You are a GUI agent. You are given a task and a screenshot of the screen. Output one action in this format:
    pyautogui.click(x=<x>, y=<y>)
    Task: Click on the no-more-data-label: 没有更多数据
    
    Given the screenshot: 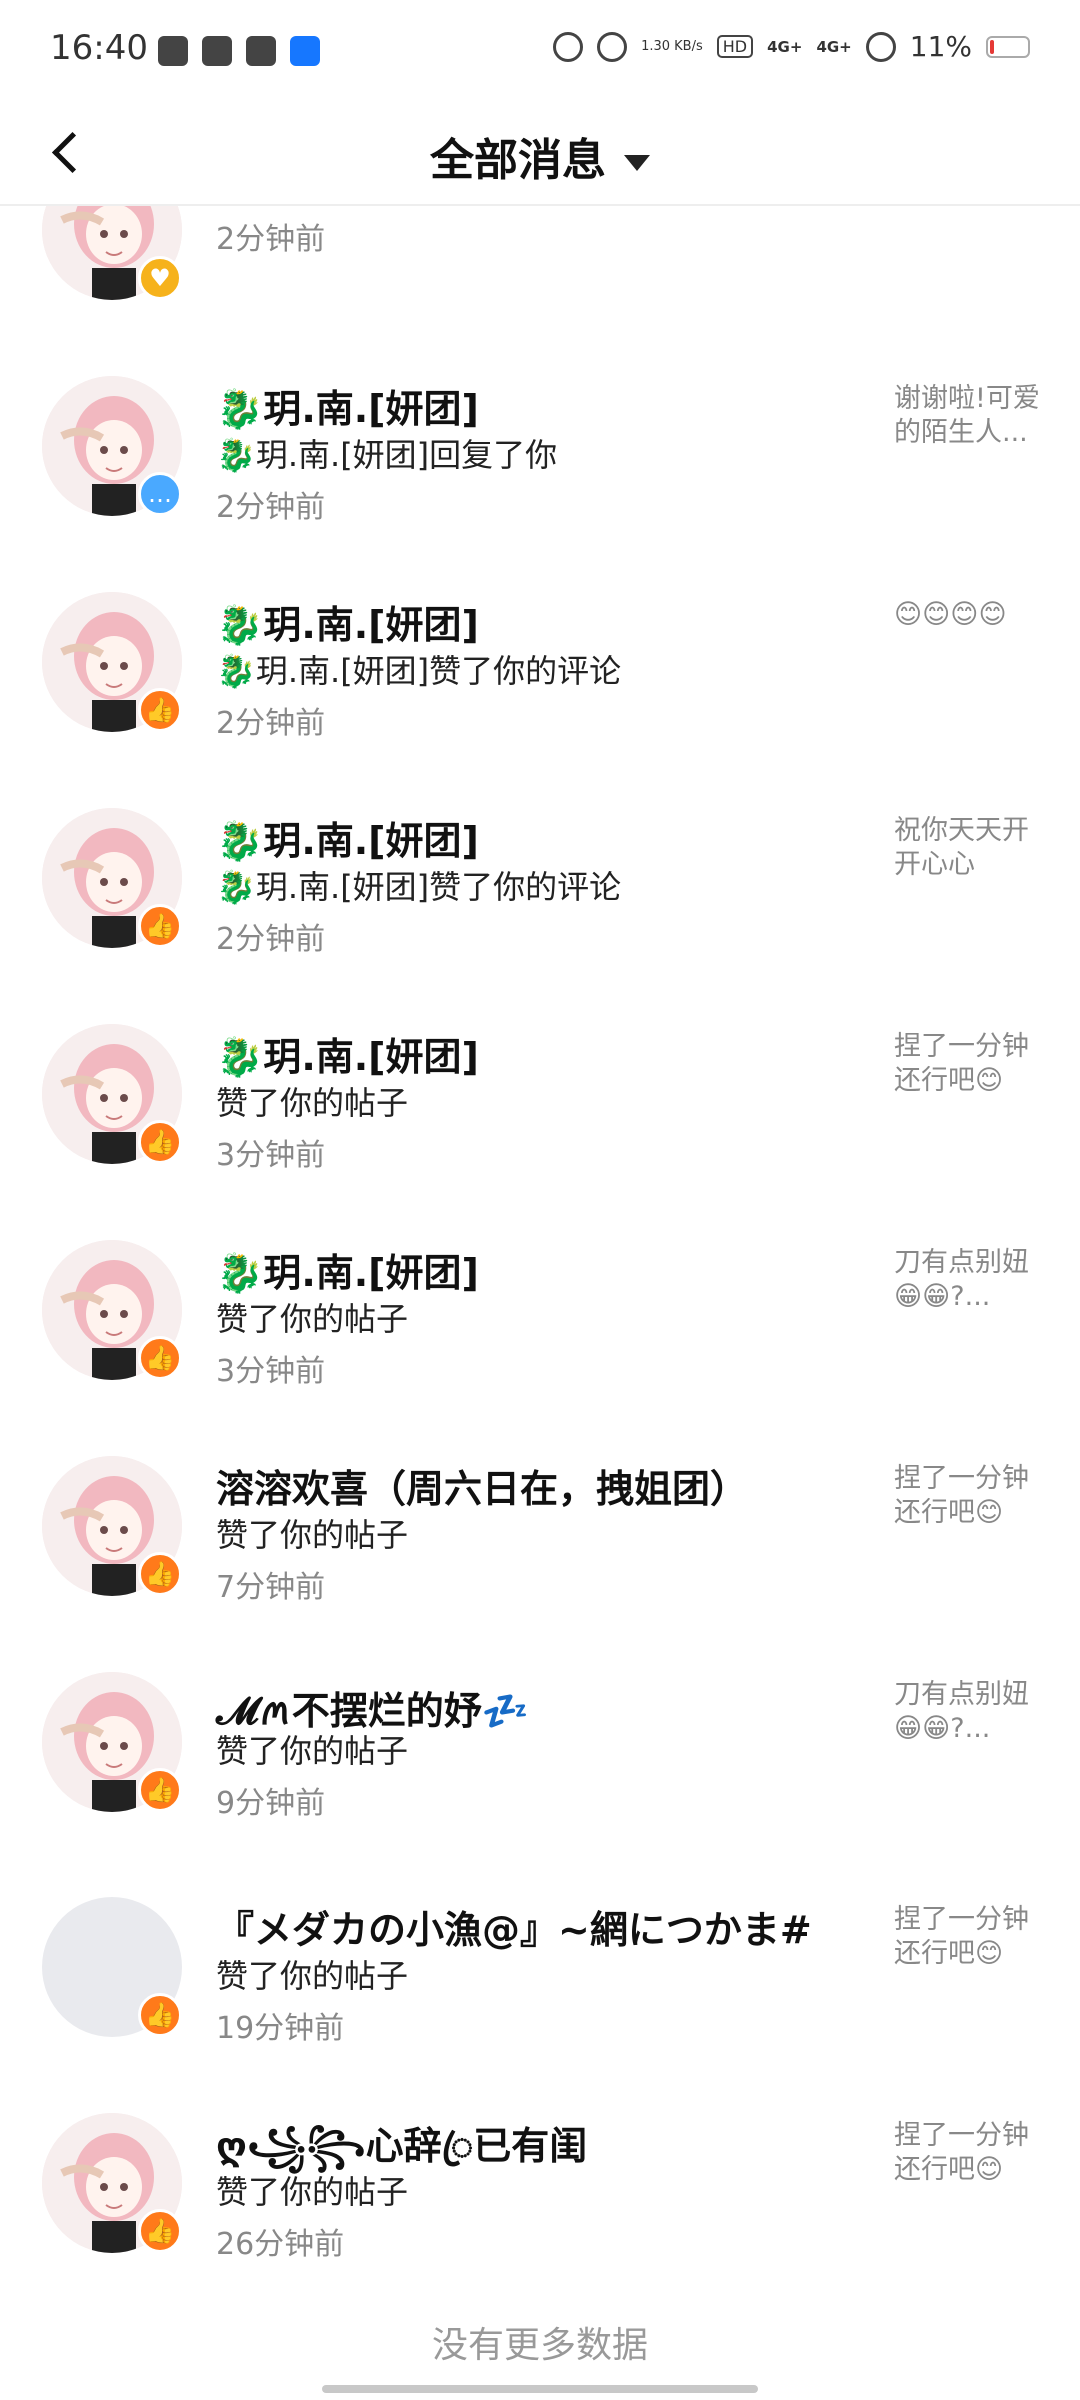 What is the action you would take?
    pyautogui.click(x=539, y=2345)
    